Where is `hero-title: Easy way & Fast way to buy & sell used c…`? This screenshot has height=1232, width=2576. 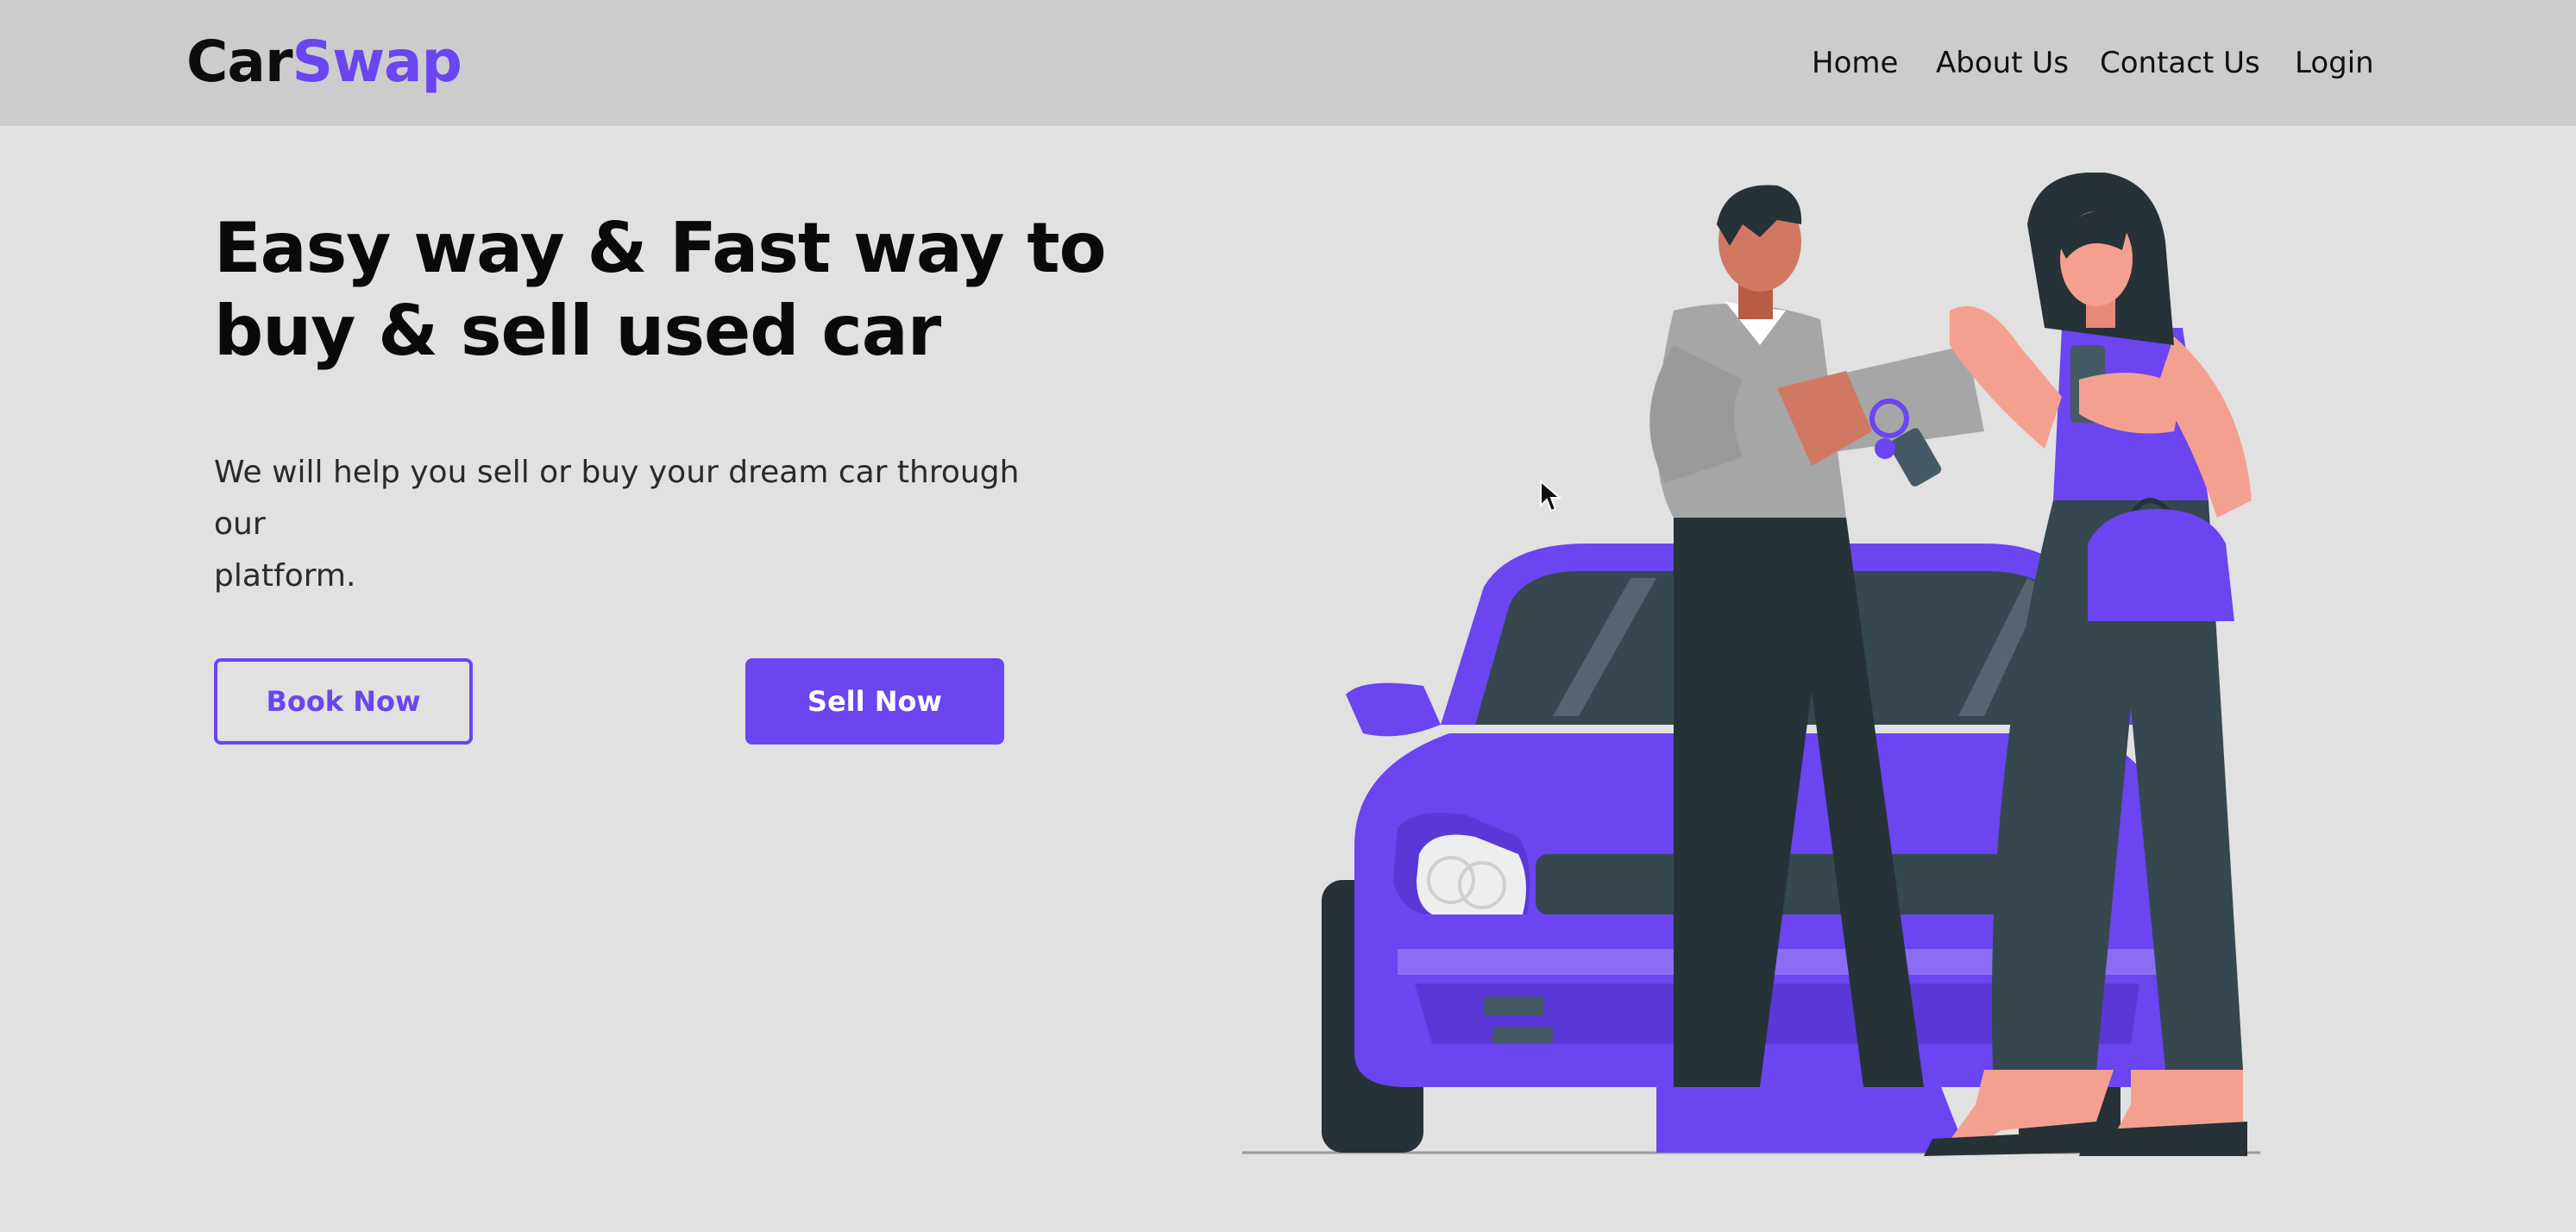
hero-title: Easy way & Fast way to buy & sell used c… is located at coordinates (688, 290).